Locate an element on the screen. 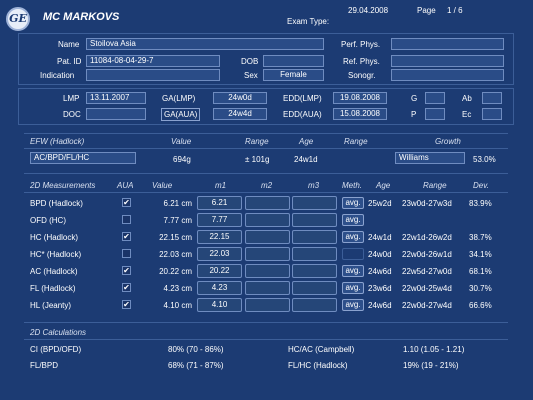 This screenshot has height=400, width=533. app-title: MC MARKOVS is located at coordinates (81, 17).